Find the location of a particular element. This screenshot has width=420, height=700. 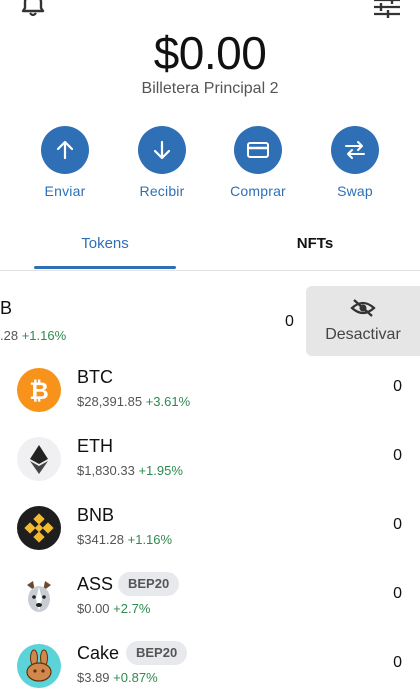

token-price: .28 +1.16% is located at coordinates (33, 335).